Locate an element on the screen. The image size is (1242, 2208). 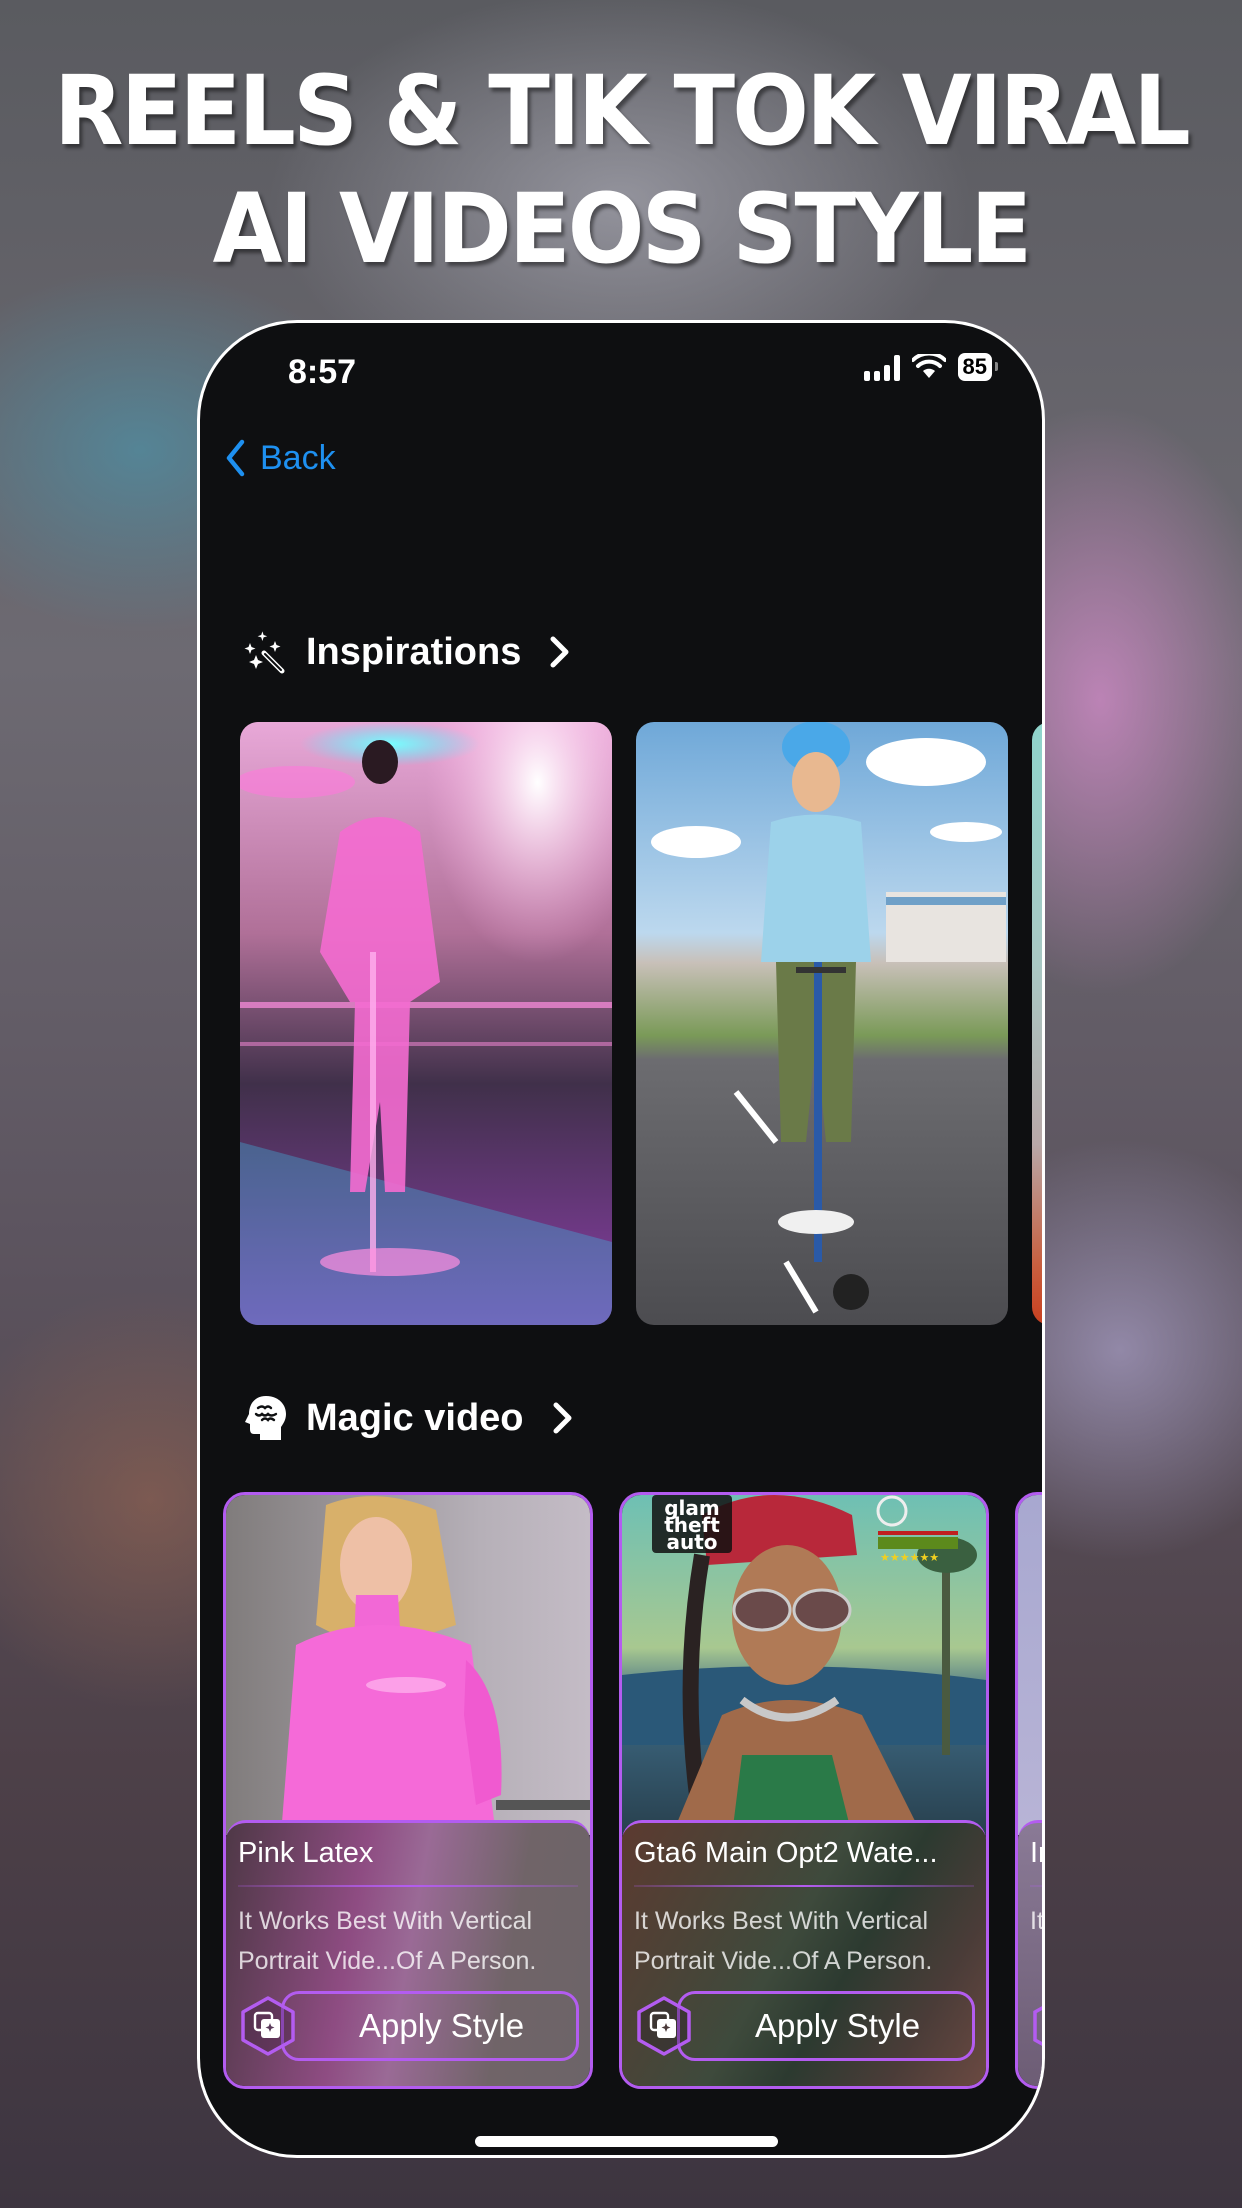
back-button: Back is located at coordinates (280, 458).